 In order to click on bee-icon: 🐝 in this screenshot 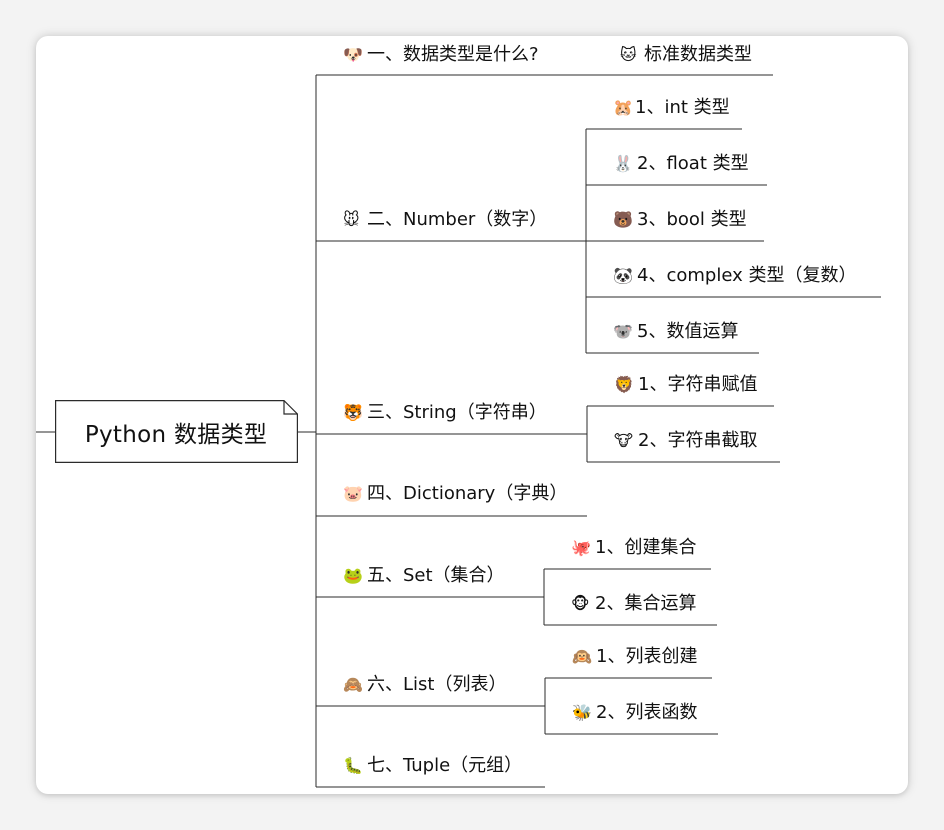, I will do `click(582, 712)`.